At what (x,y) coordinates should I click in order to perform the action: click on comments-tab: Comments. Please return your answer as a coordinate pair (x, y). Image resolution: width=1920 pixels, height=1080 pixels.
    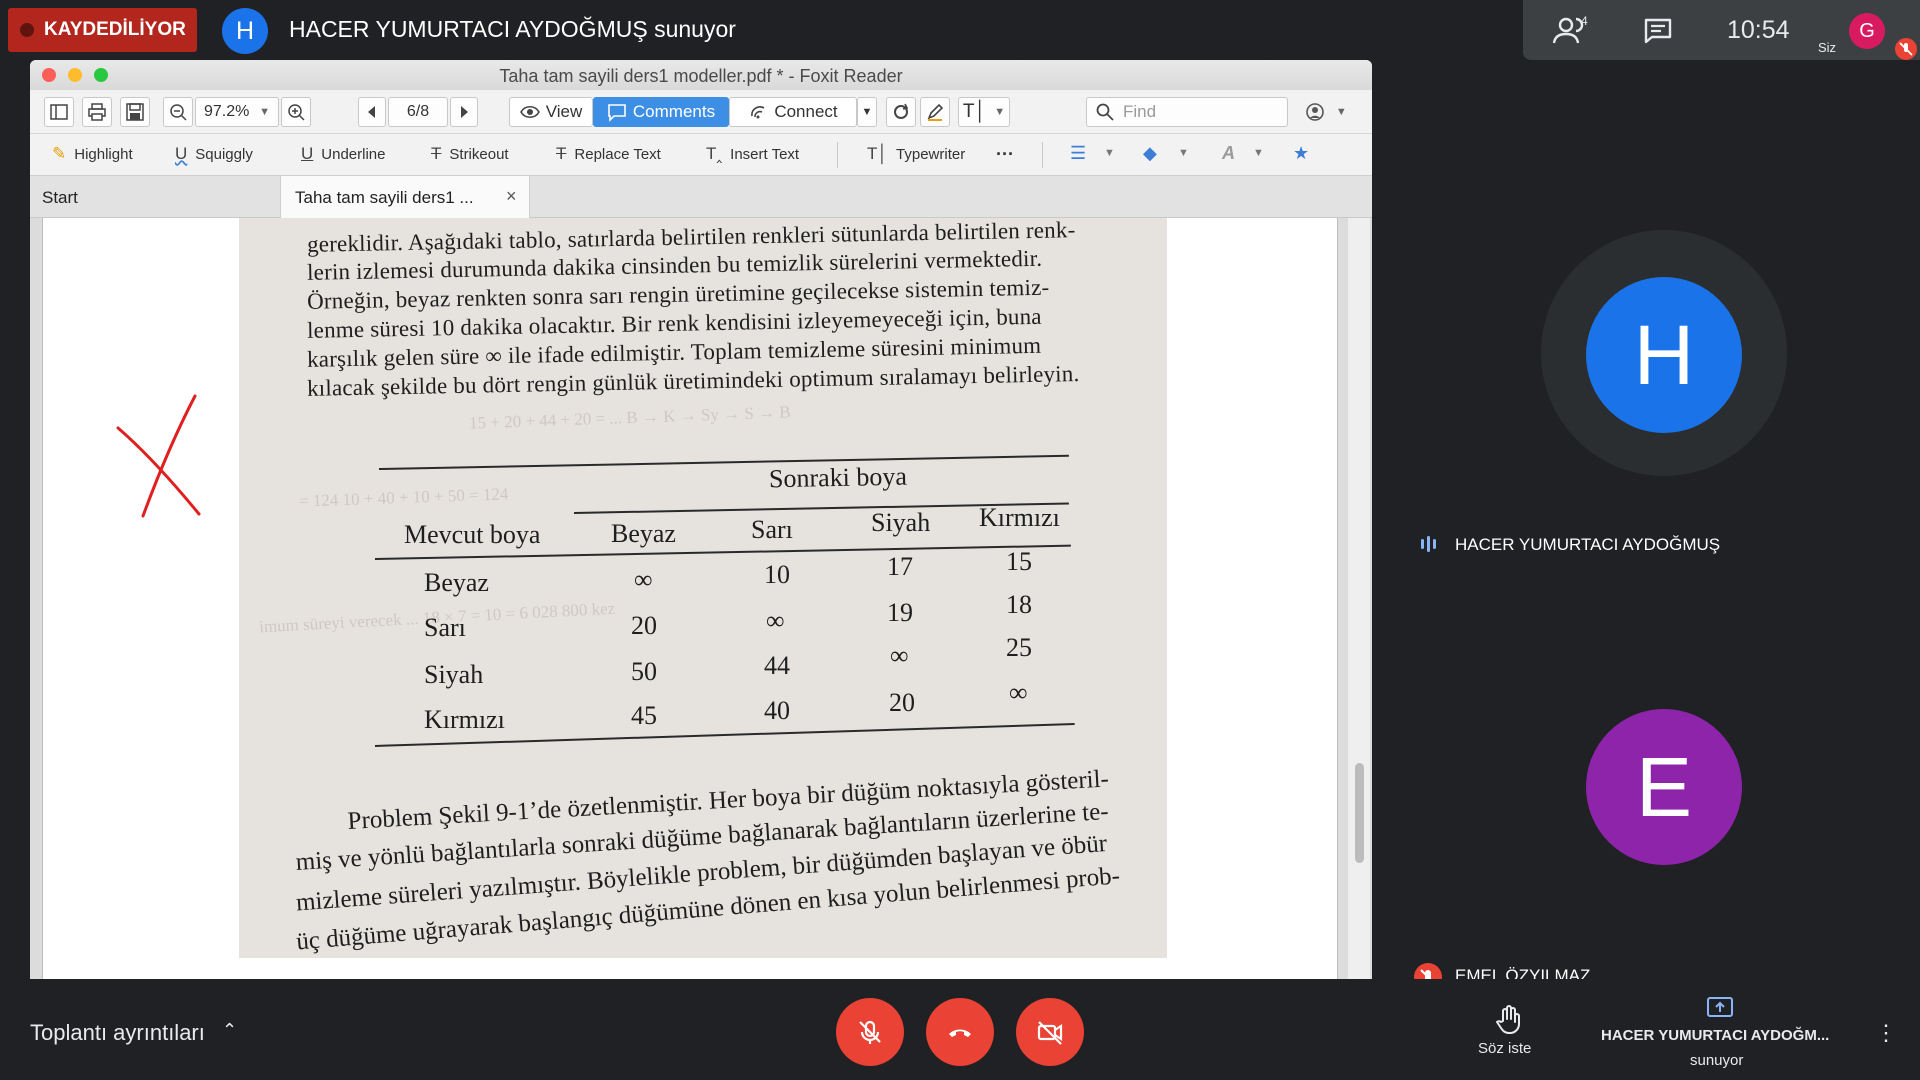
    Looking at the image, I should click on (661, 112).